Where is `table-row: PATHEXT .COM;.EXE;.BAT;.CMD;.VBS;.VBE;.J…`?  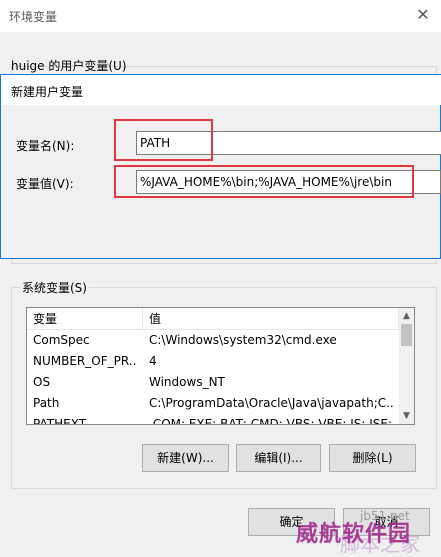
table-row: PATHEXT .COM;.EXE;.BAT;.CMD;.VBS;.VBE;.J… is located at coordinates (213, 419).